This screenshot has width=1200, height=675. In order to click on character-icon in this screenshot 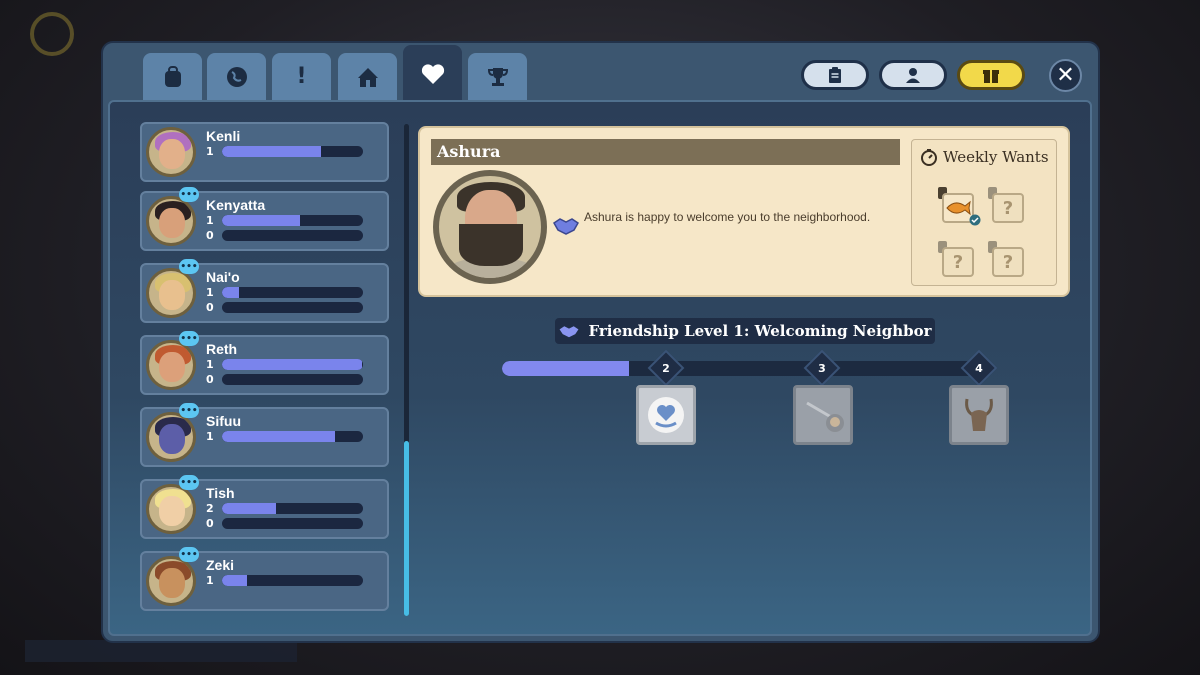, I will do `click(913, 75)`.